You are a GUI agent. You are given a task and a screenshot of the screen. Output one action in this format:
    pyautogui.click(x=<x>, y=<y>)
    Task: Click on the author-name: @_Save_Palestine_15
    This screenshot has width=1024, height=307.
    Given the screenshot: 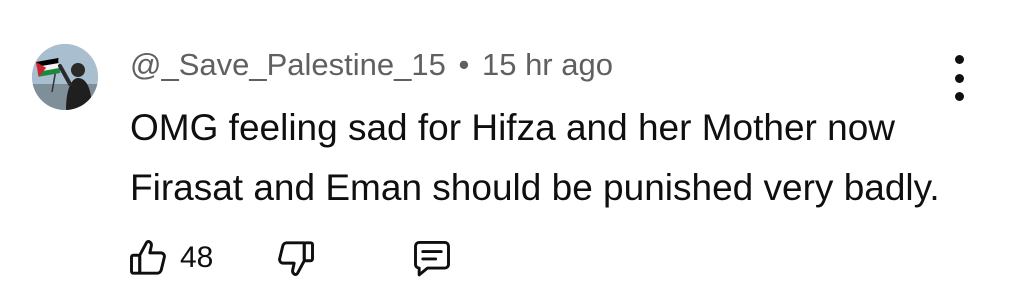 What is the action you would take?
    pyautogui.click(x=288, y=64)
    